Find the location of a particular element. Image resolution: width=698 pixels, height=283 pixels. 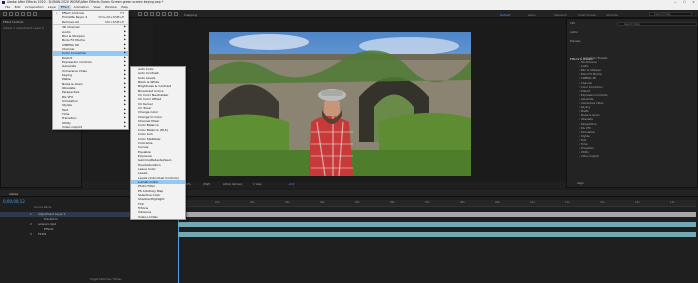

ruler-tick-label: 02s is located at coordinates (252, 202).